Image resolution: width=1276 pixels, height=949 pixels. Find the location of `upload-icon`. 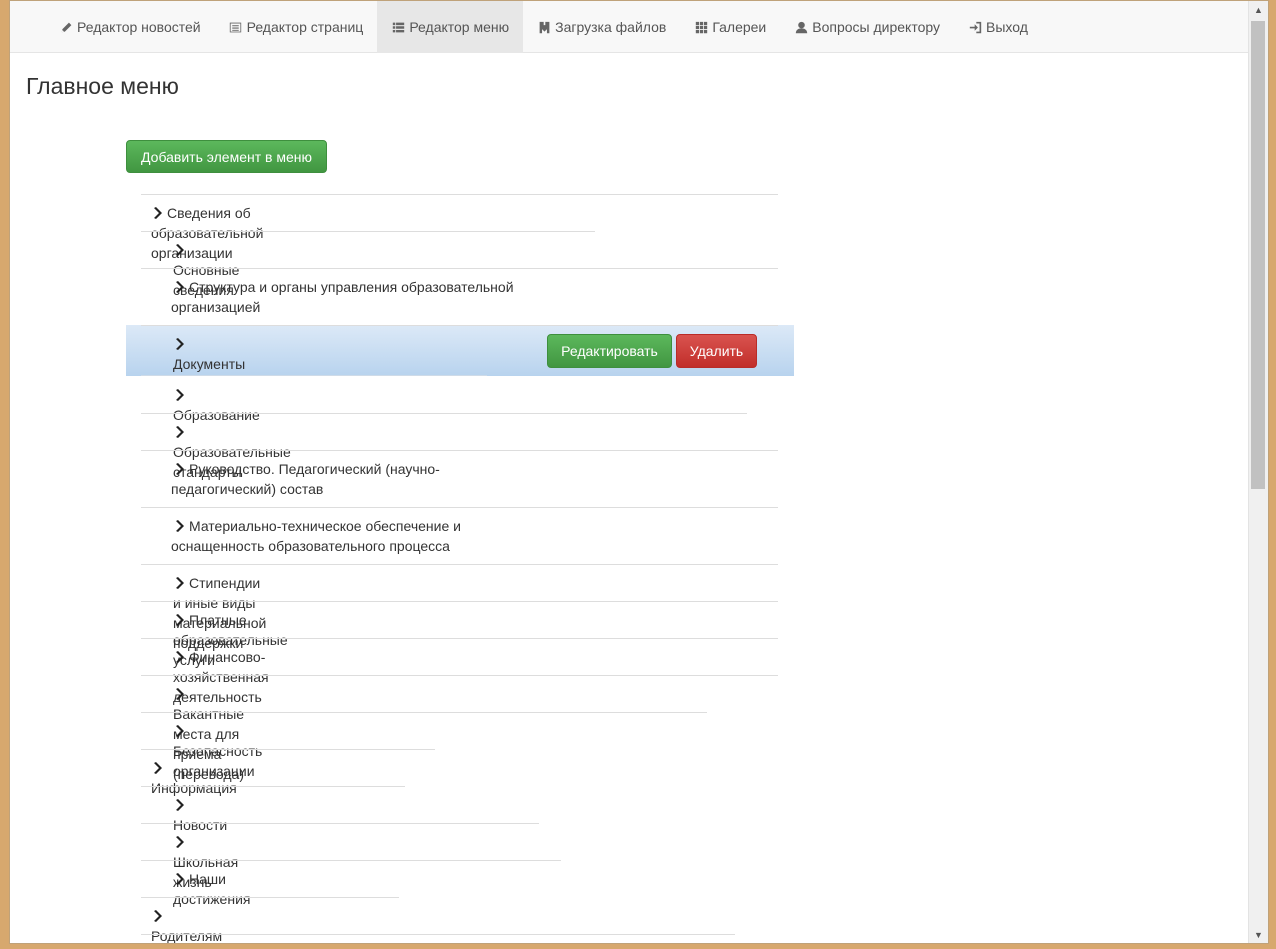

upload-icon is located at coordinates (544, 27).